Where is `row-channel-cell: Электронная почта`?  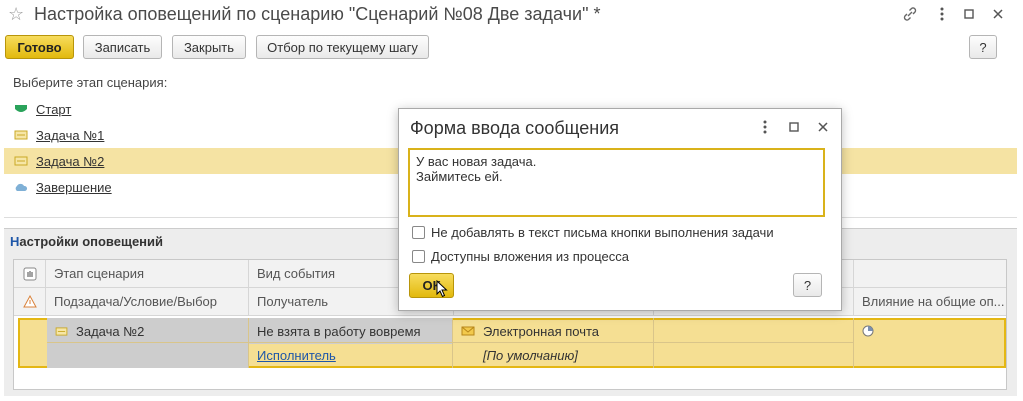 row-channel-cell: Электронная почта is located at coordinates (553, 331).